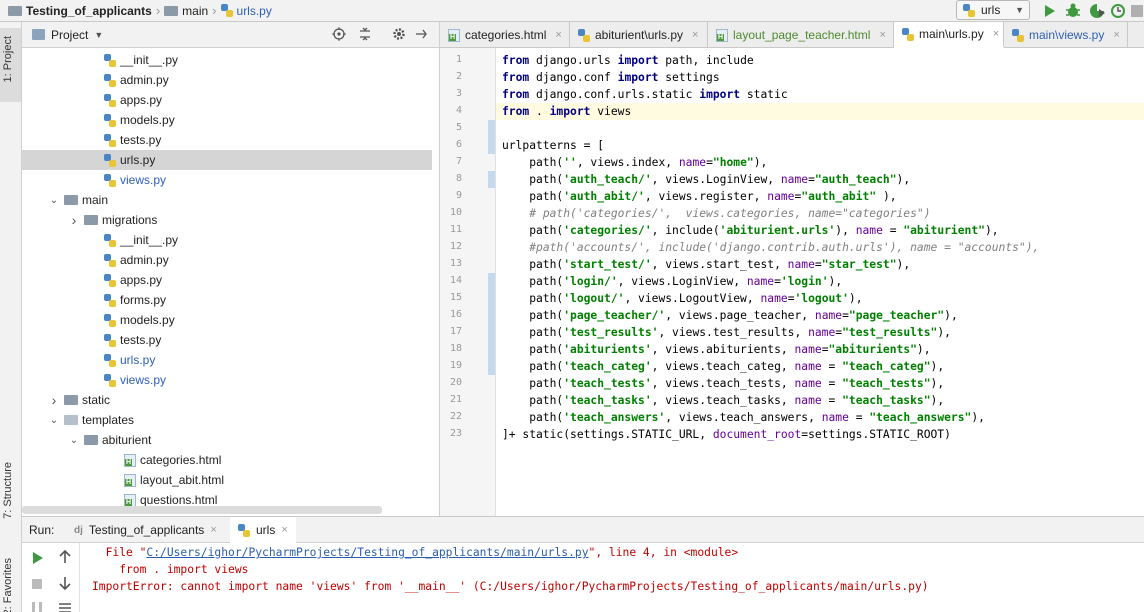 This screenshot has height=612, width=1144. I want to click on debug-icon, so click(1073, 11).